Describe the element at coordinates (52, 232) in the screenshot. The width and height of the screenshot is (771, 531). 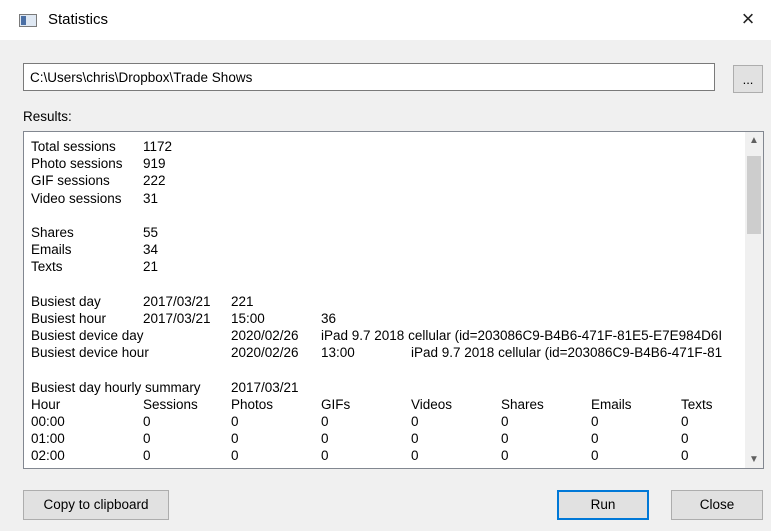
I see `stat-label: Shares` at that location.